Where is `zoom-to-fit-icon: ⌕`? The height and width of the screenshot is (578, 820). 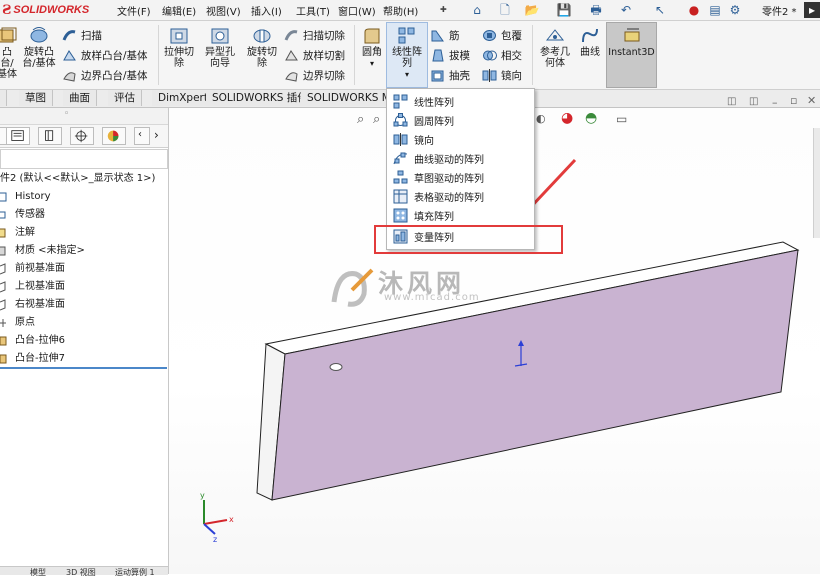 zoom-to-fit-icon: ⌕ is located at coordinates (360, 119).